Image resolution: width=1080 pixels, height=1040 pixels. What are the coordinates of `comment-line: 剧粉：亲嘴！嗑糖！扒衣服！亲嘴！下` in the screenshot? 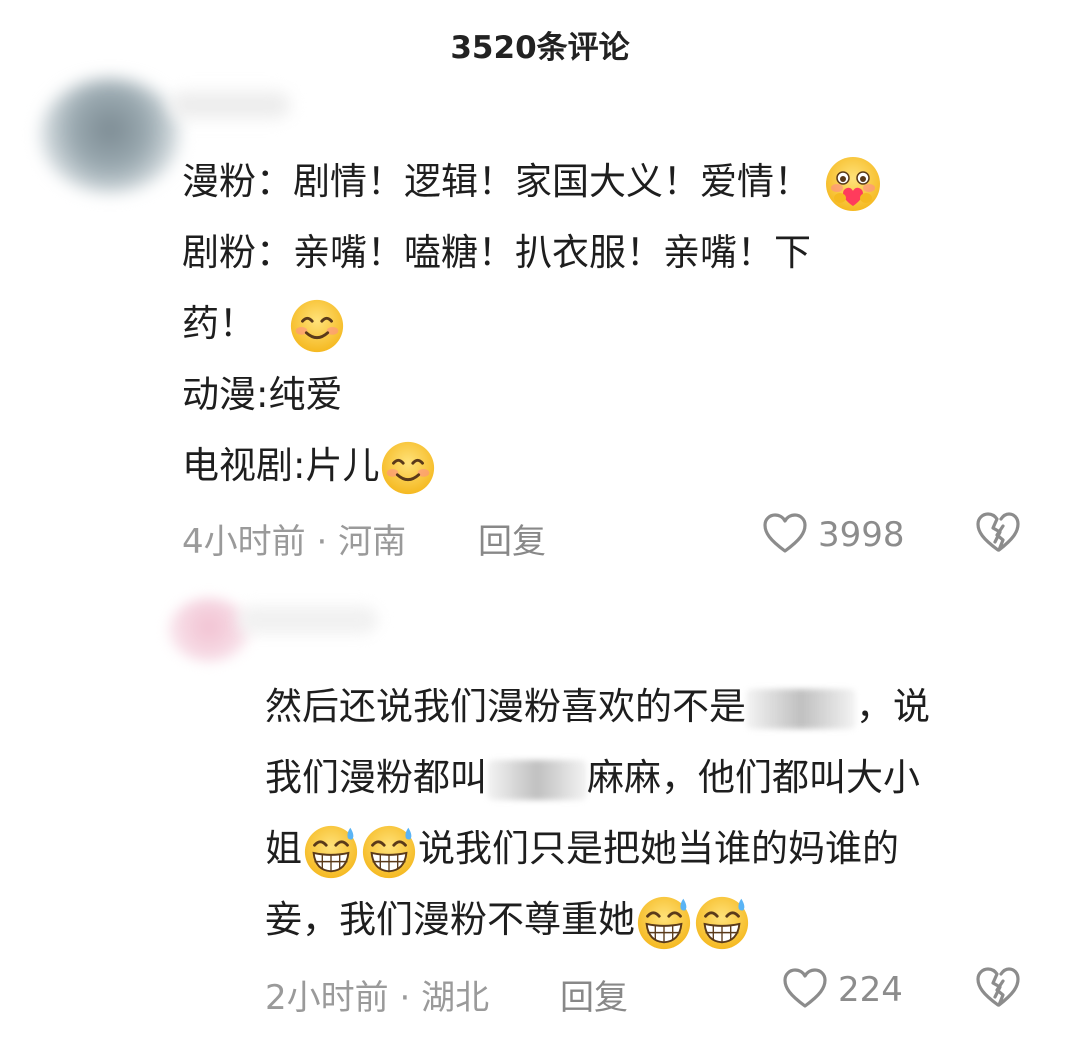 It's located at (496, 252).